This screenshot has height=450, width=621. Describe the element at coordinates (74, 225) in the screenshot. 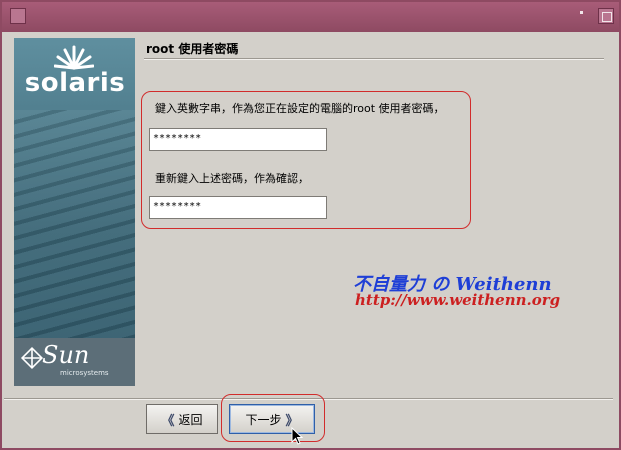

I see `wave-pattern` at that location.